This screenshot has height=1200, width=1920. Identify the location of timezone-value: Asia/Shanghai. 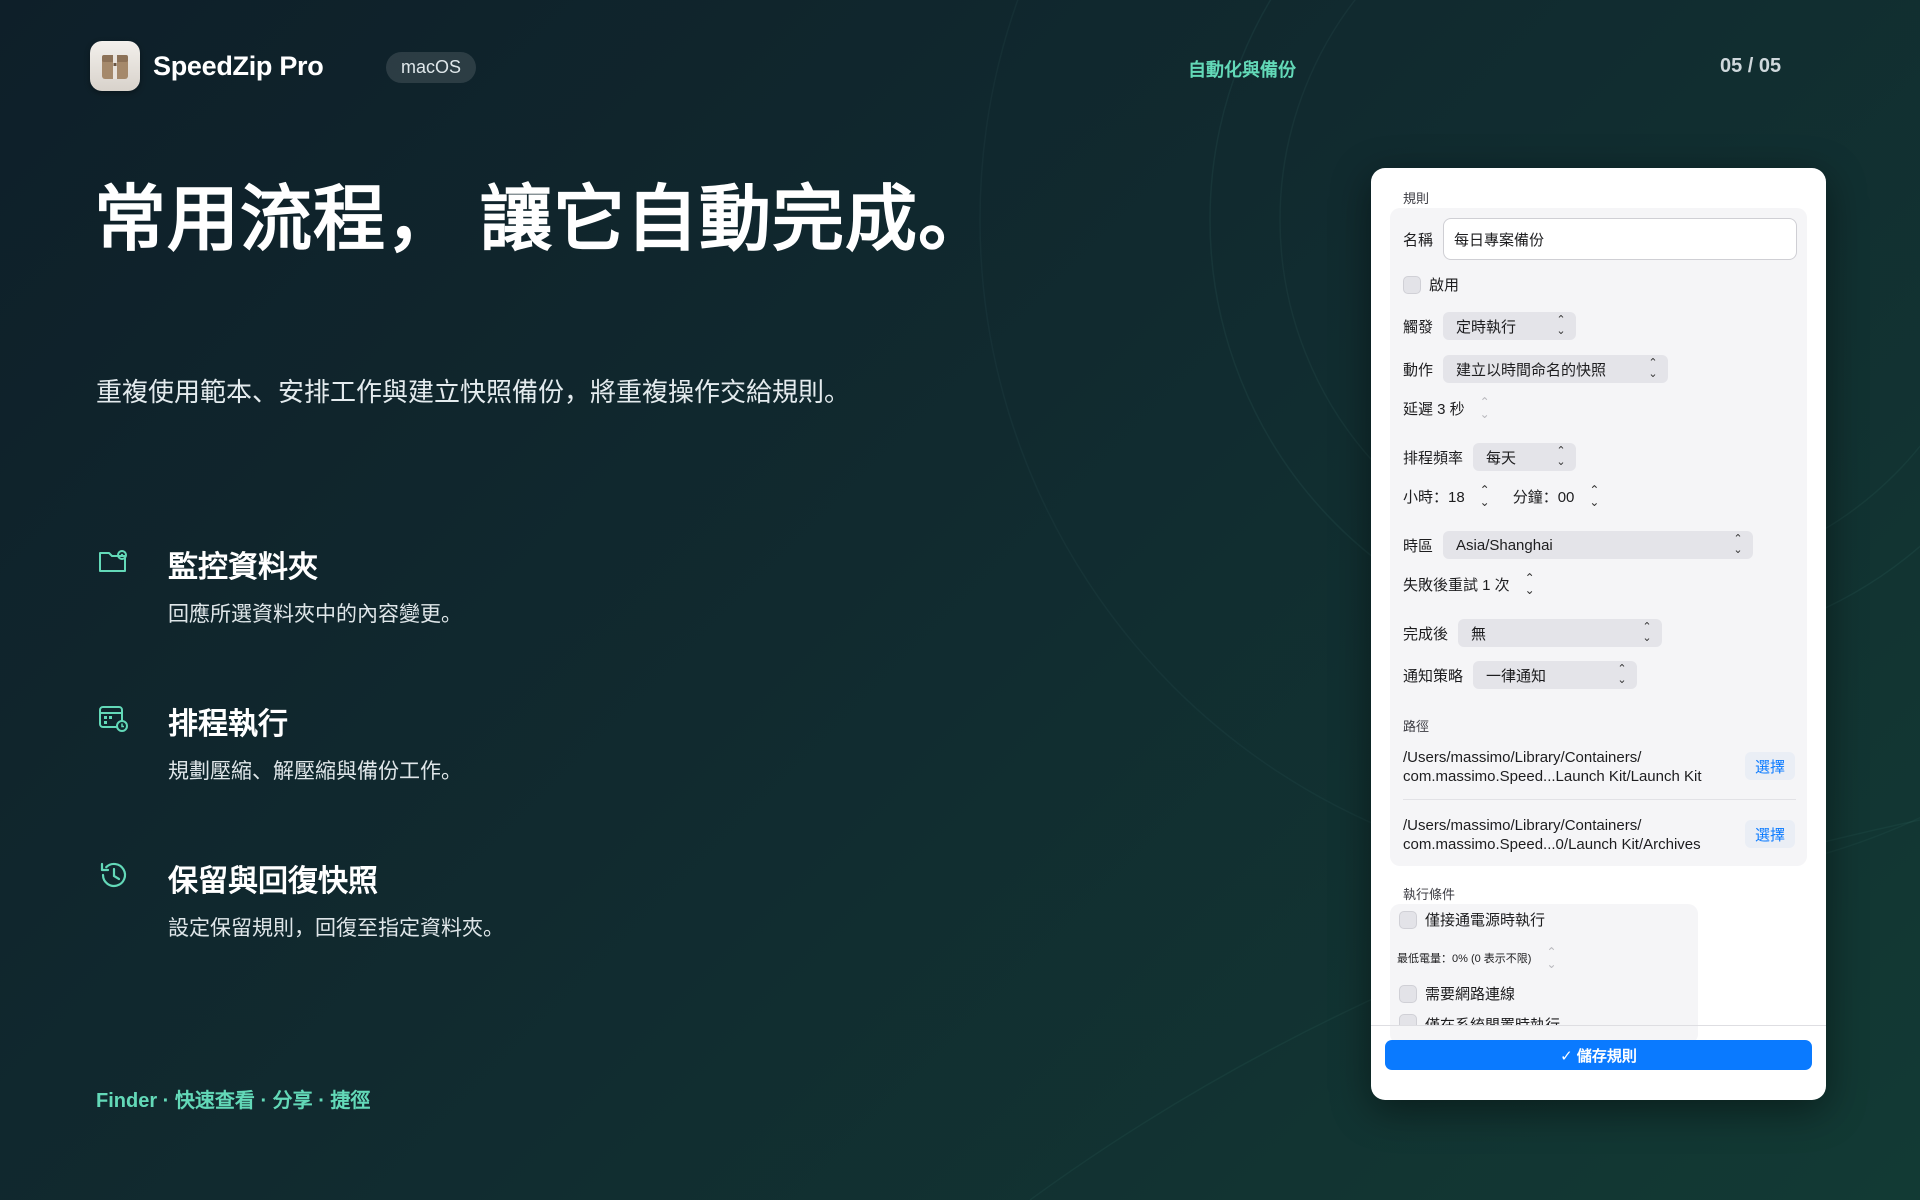
(1504, 545).